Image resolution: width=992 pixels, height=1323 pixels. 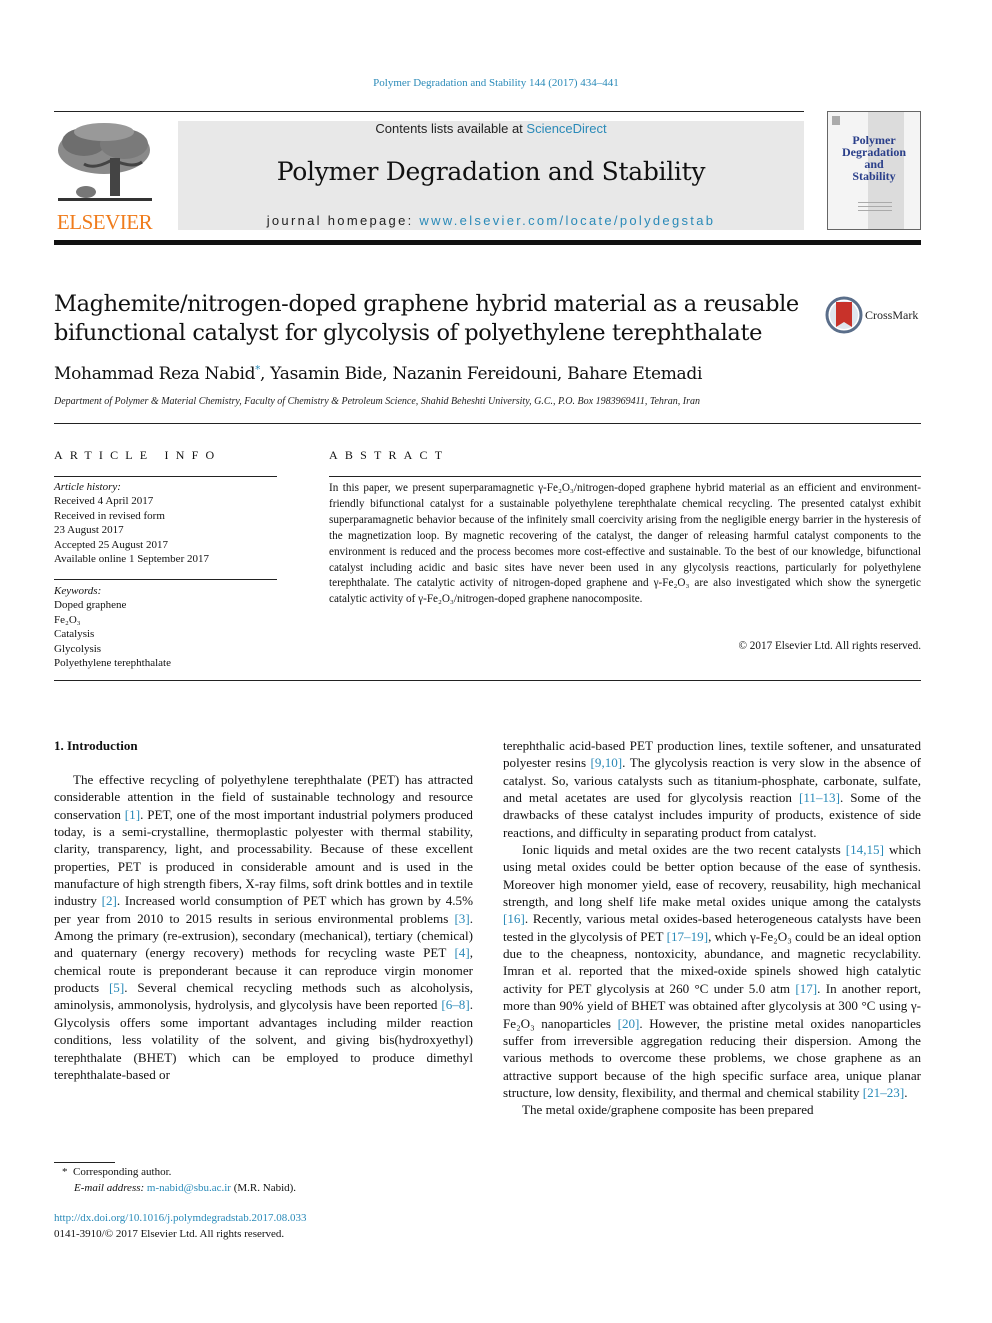 What do you see at coordinates (96, 745) in the screenshot?
I see `section-heading-introduction: 1. Introduction` at bounding box center [96, 745].